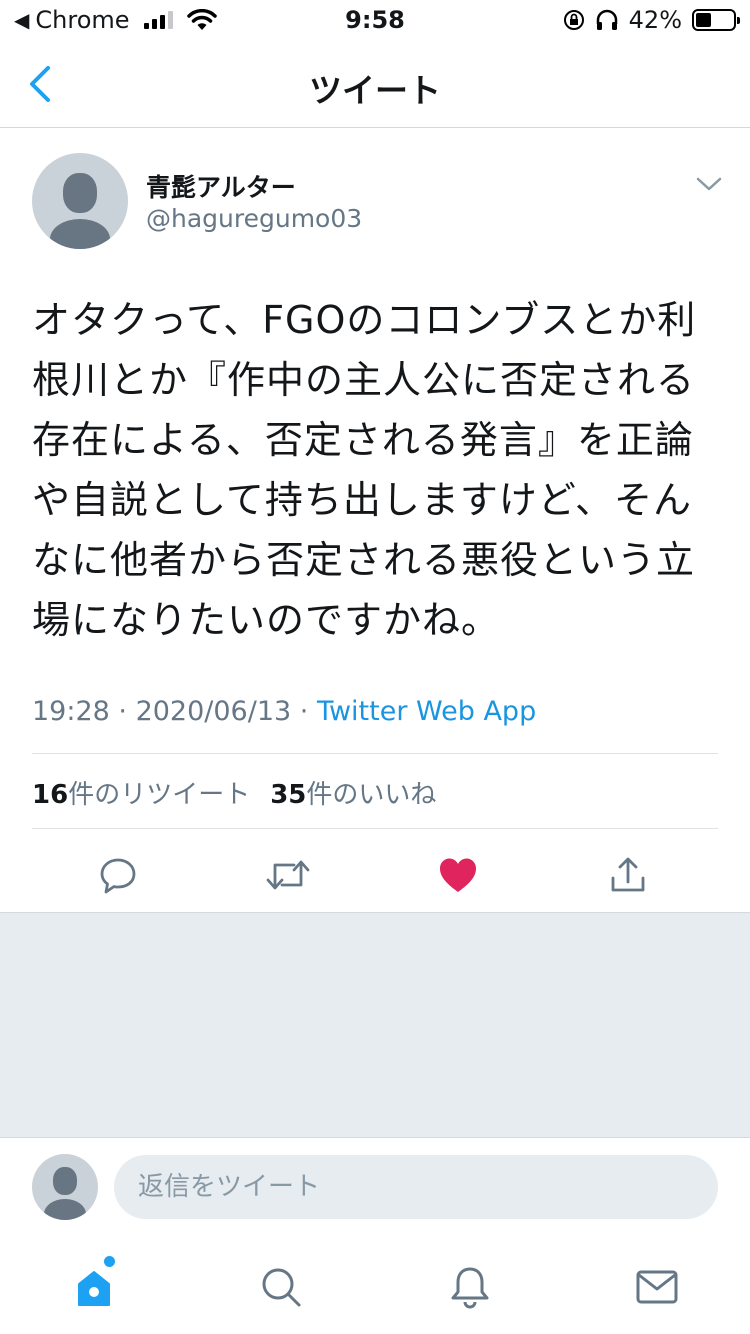 The width and height of the screenshot is (750, 1334). I want to click on tab-home, so click(94, 1287).